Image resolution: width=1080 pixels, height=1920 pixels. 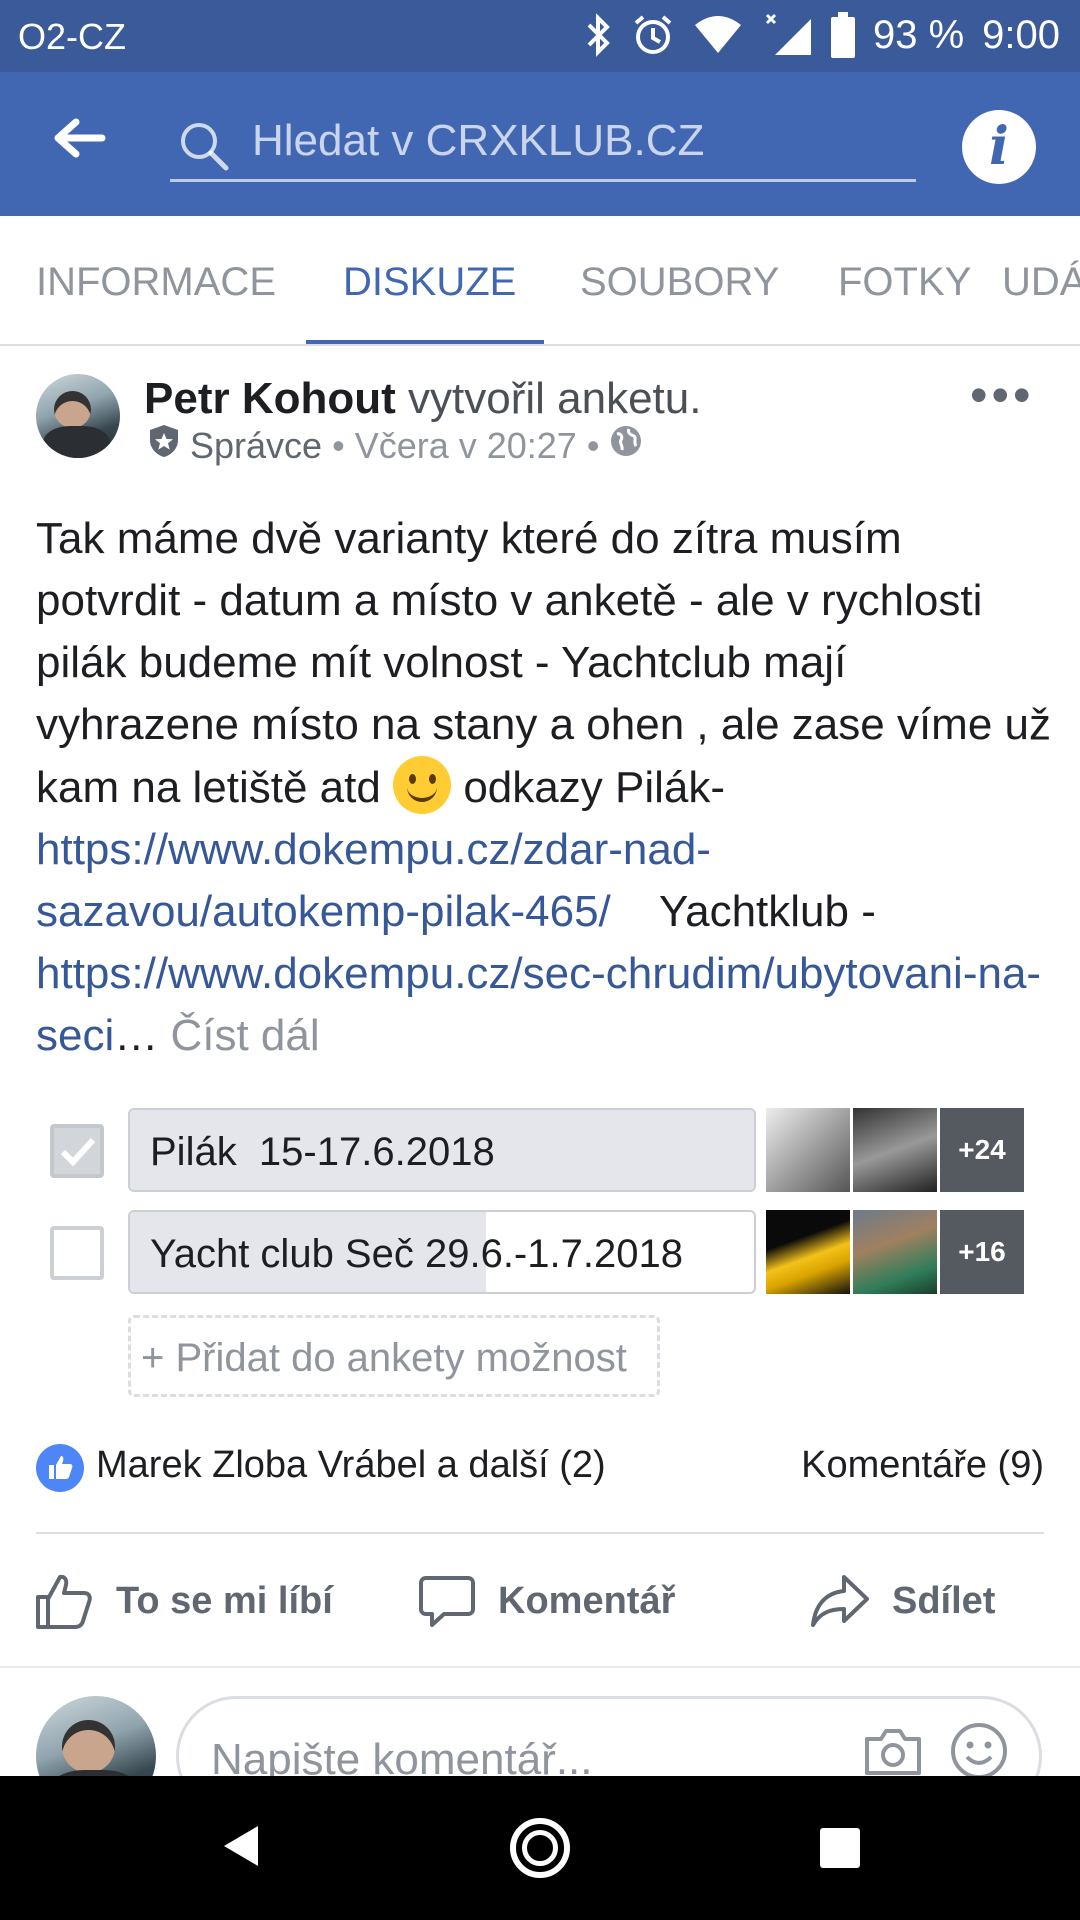 I want to click on comment-bubble-icon, so click(x=447, y=1601).